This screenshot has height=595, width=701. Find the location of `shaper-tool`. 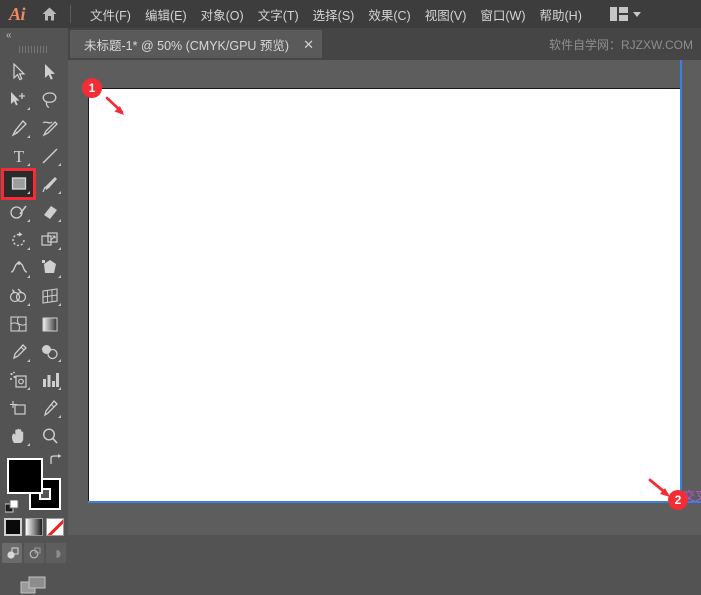

shaper-tool is located at coordinates (18, 212).